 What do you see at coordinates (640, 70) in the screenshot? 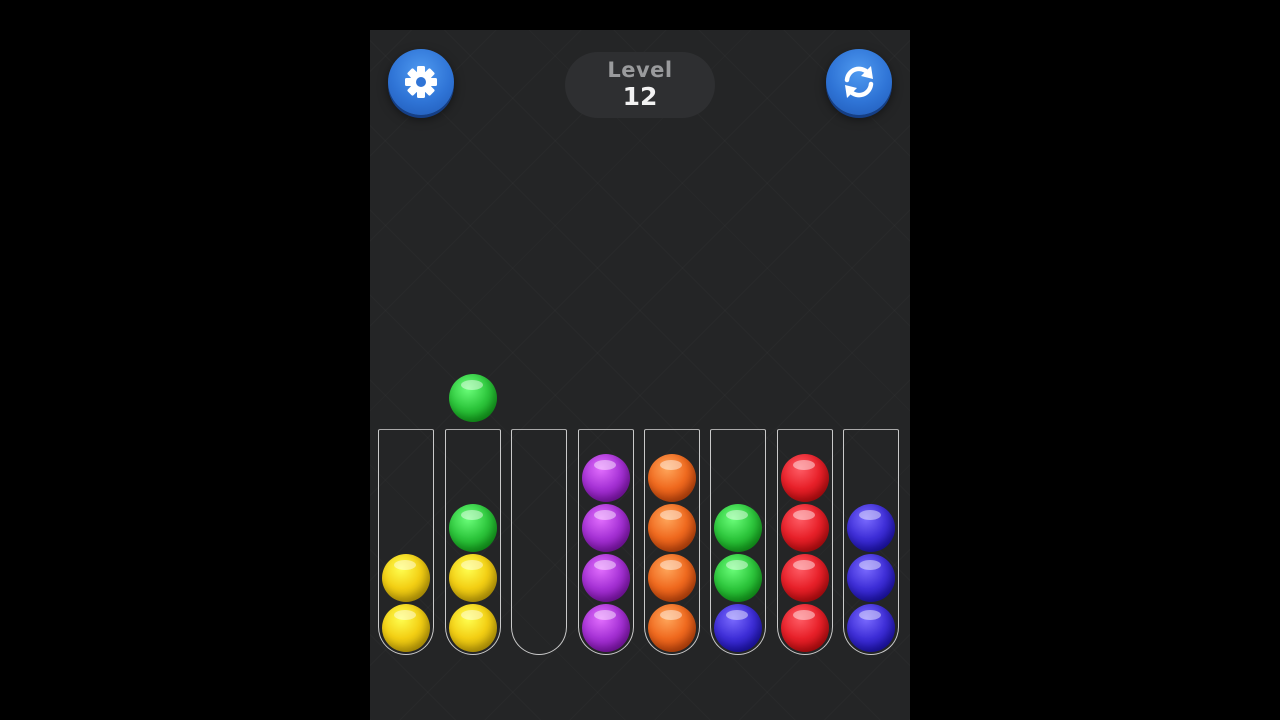
I see `level-label: Level` at bounding box center [640, 70].